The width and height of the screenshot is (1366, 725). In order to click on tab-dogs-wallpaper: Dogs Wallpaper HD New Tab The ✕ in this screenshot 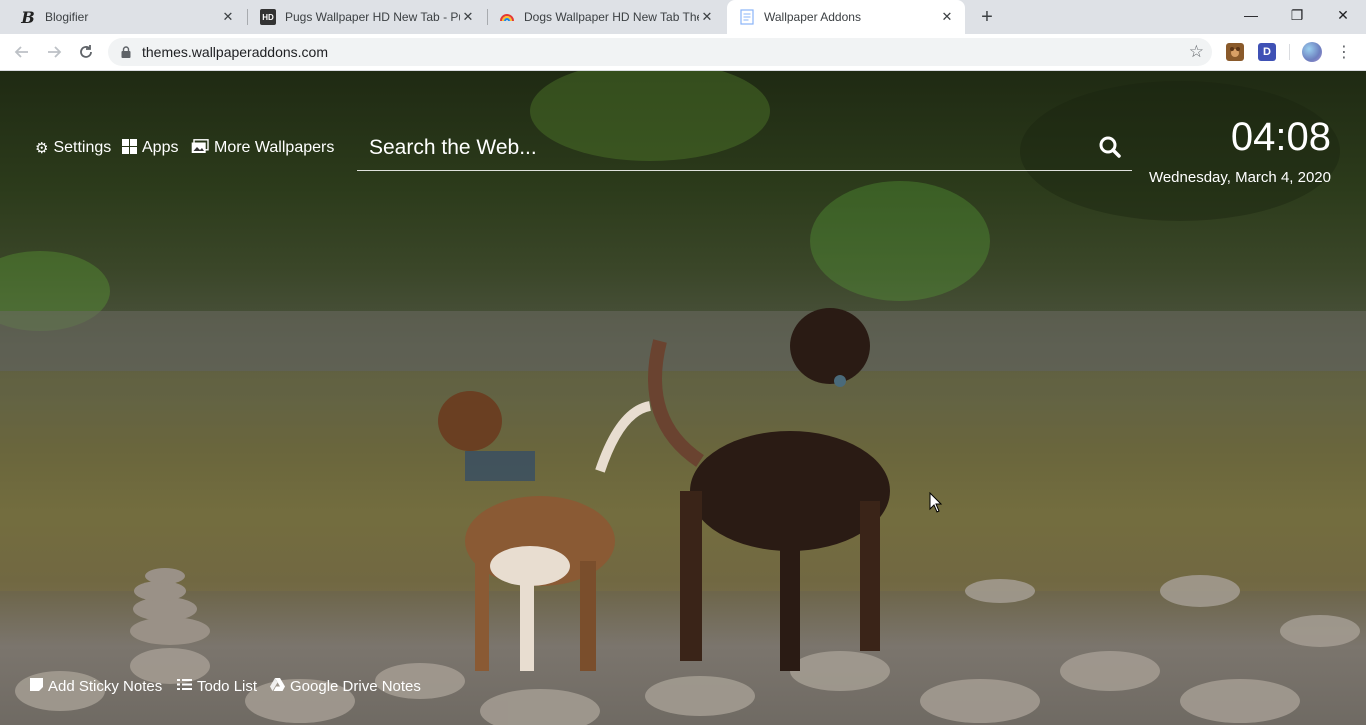, I will do `click(606, 17)`.